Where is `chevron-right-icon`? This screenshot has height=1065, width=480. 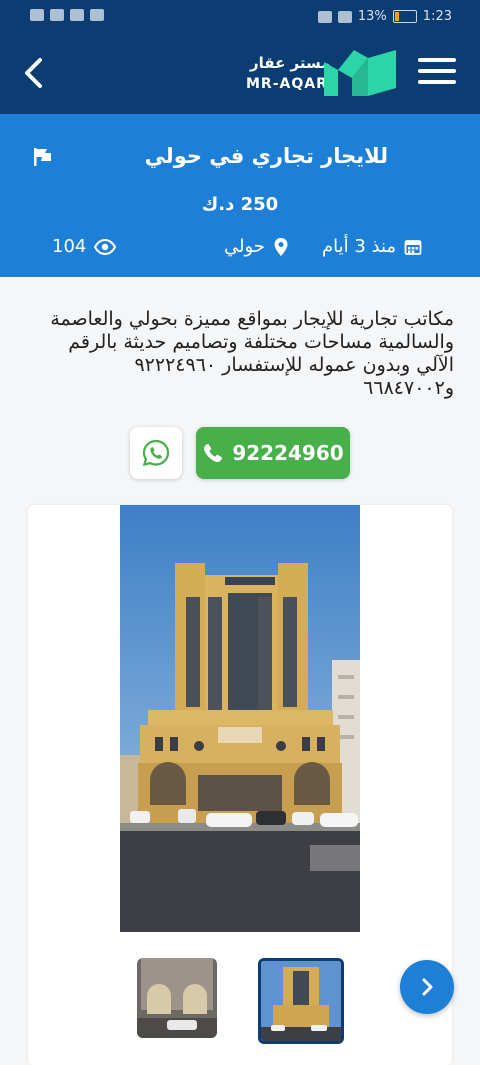
chevron-right-icon is located at coordinates (427, 987).